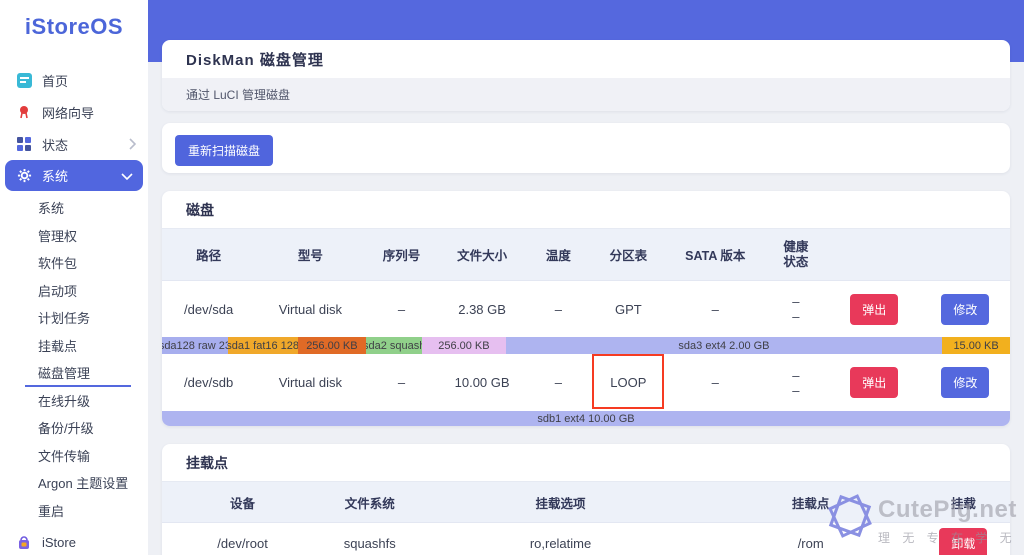 The height and width of the screenshot is (555, 1024). Describe the element at coordinates (482, 309) in the screenshot. I see `disk-size: 2.38 GB` at that location.